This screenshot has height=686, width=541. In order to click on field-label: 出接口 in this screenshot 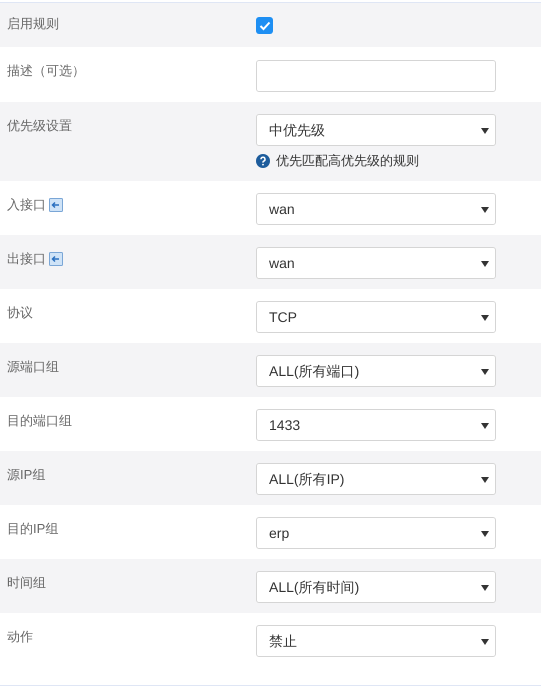, I will do `click(26, 259)`.